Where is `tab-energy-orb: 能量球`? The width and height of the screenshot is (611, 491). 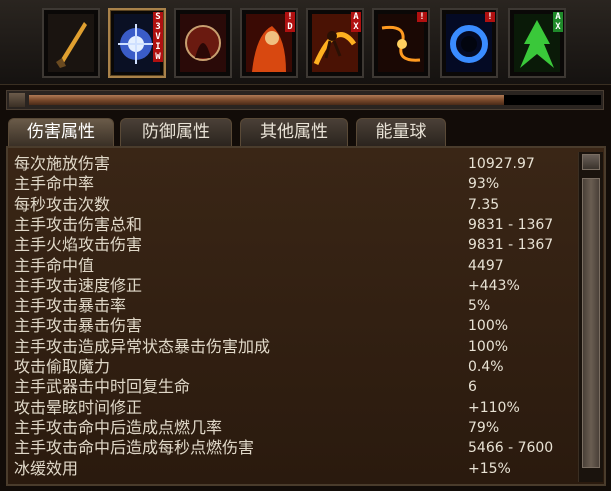 tab-energy-orb: 能量球 is located at coordinates (401, 132).